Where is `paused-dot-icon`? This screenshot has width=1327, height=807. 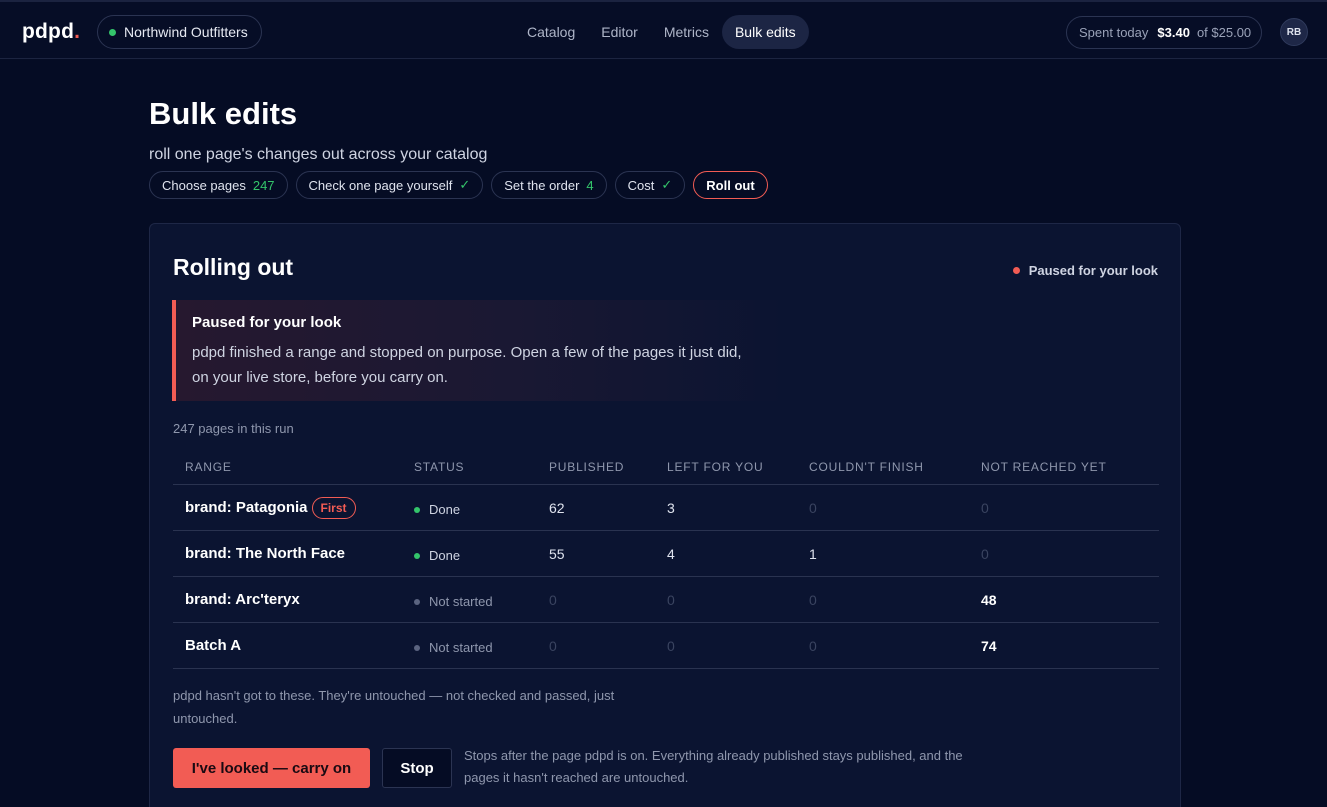
paused-dot-icon is located at coordinates (1016, 270).